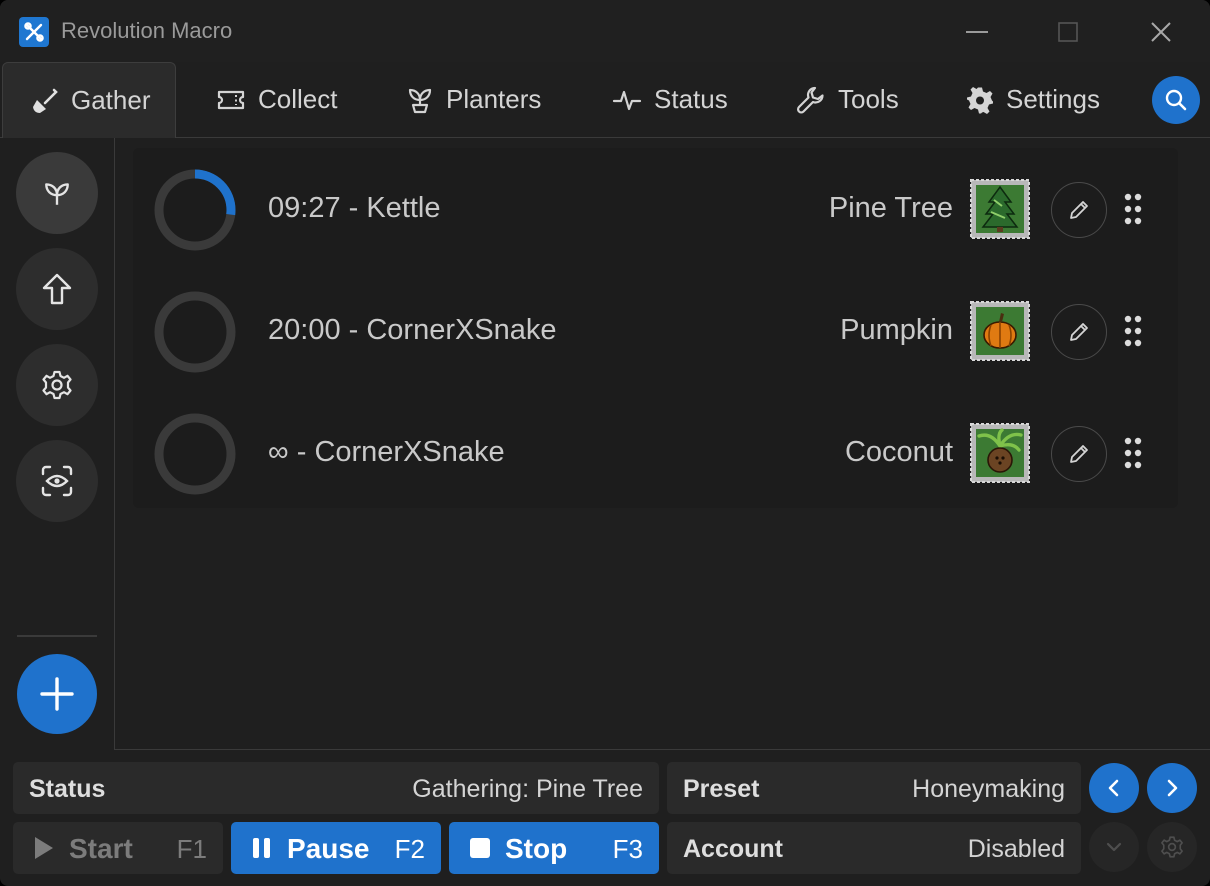 The width and height of the screenshot is (1210, 886). I want to click on tab-label: Settings, so click(1053, 99).